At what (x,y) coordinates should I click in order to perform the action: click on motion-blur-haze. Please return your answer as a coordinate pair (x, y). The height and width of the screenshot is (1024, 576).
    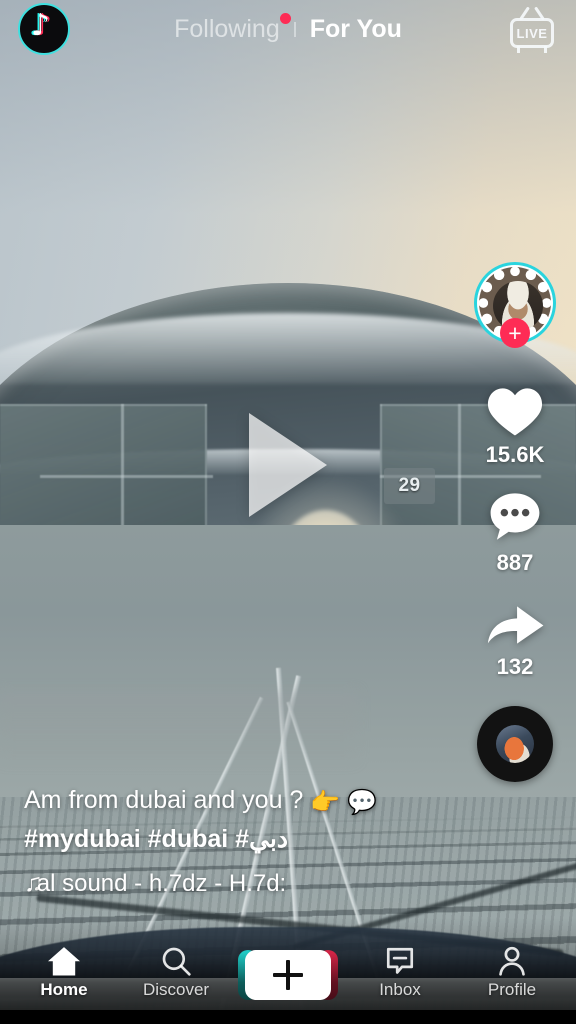
    Looking at the image, I should click on (179, 727).